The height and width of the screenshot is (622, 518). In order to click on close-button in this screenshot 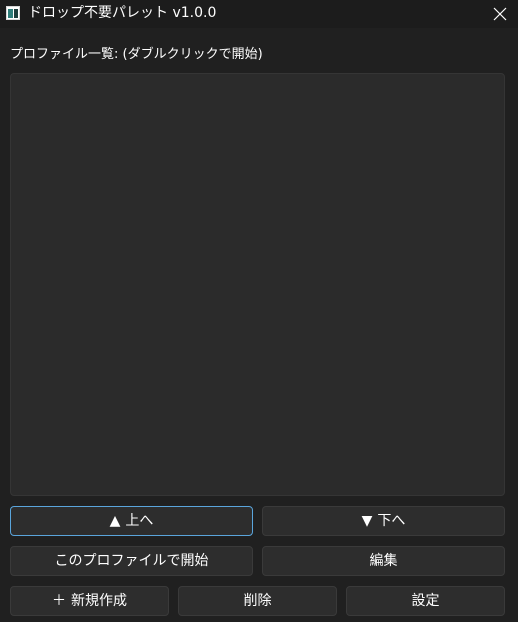, I will do `click(500, 14)`.